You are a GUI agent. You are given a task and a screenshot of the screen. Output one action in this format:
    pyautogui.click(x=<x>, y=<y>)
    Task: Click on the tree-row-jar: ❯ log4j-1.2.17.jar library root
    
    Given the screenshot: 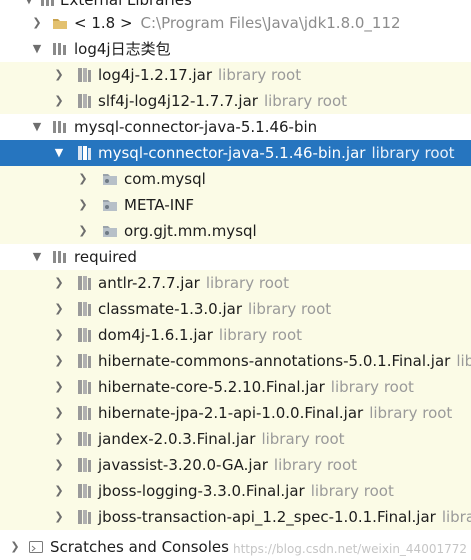 What is the action you would take?
    pyautogui.click(x=235, y=75)
    